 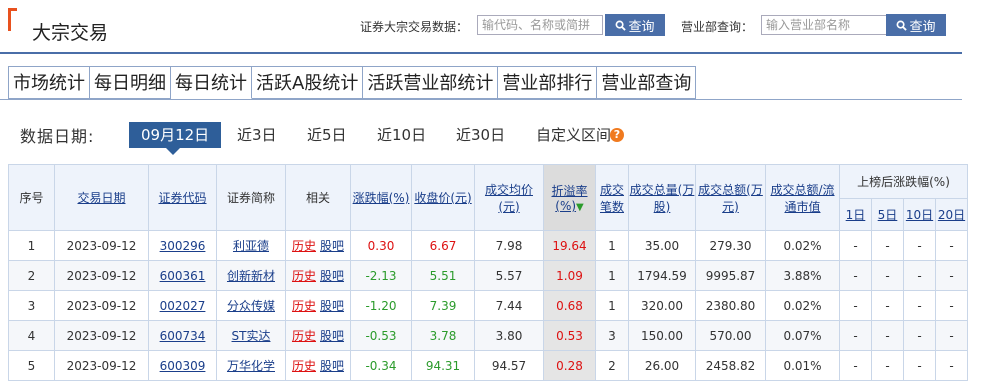 What do you see at coordinates (730, 335) in the screenshot?
I see `cell-amount: 570.00` at bounding box center [730, 335].